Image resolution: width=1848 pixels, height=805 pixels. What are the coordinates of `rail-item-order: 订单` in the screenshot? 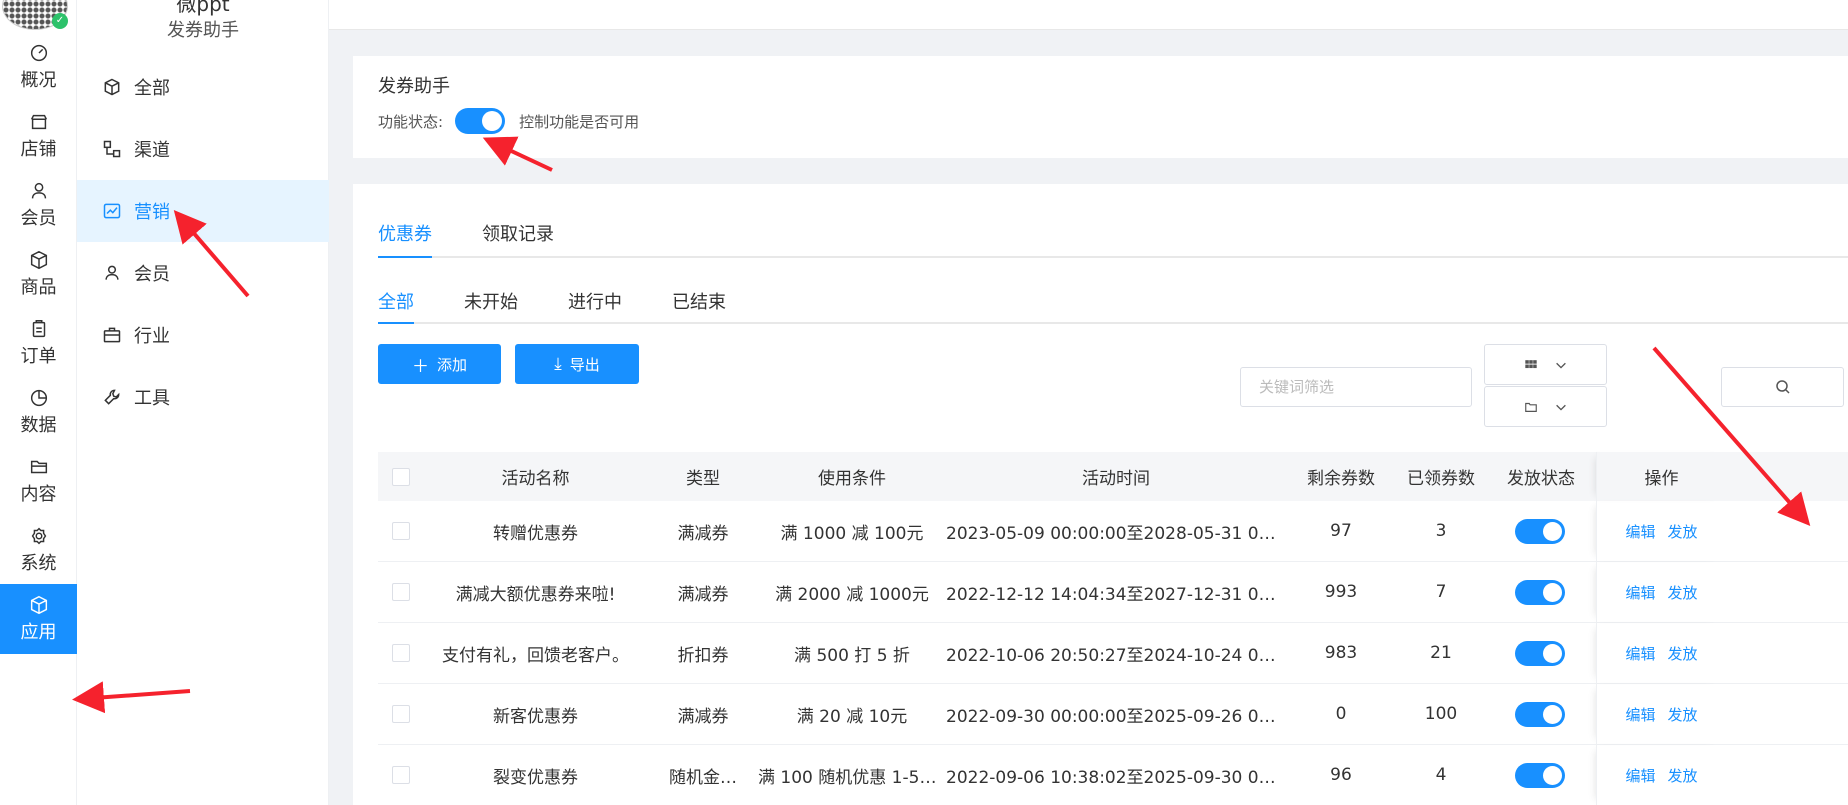 It's located at (38, 342).